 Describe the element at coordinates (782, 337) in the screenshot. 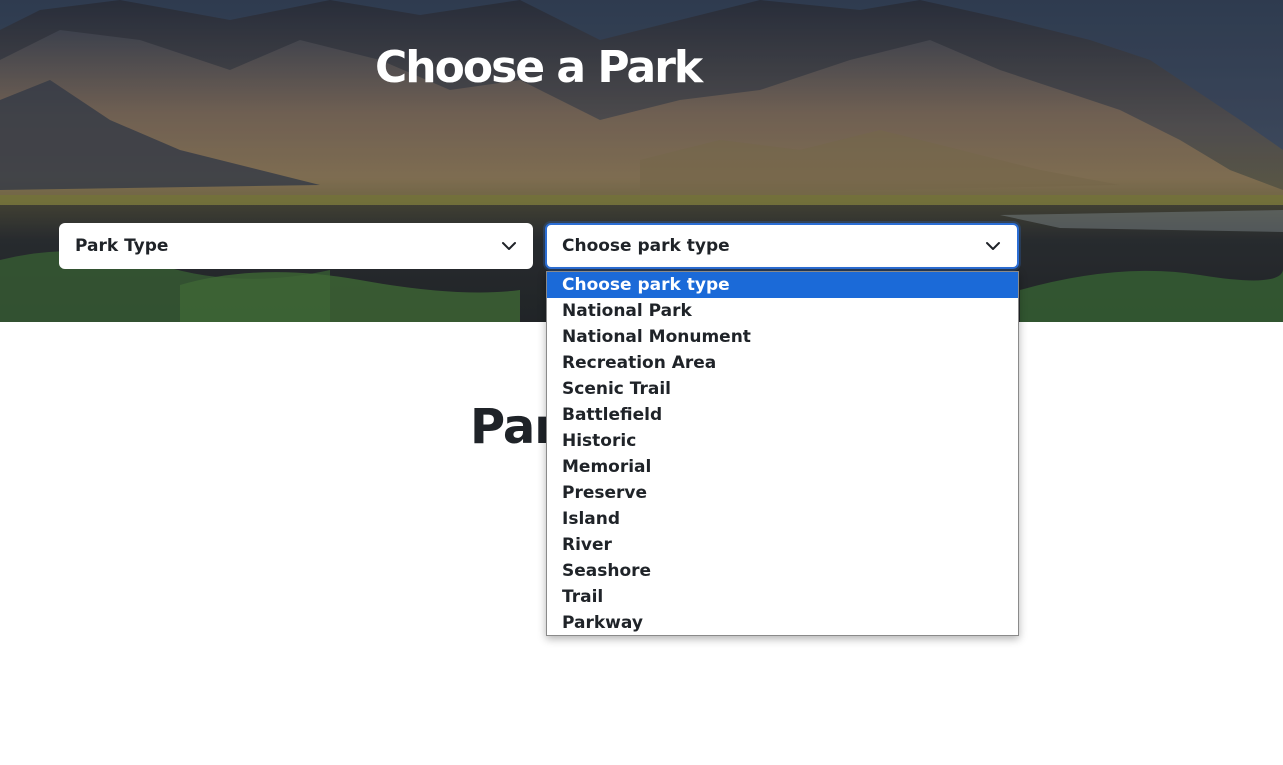

I see `dropdown-option: National Monument` at that location.